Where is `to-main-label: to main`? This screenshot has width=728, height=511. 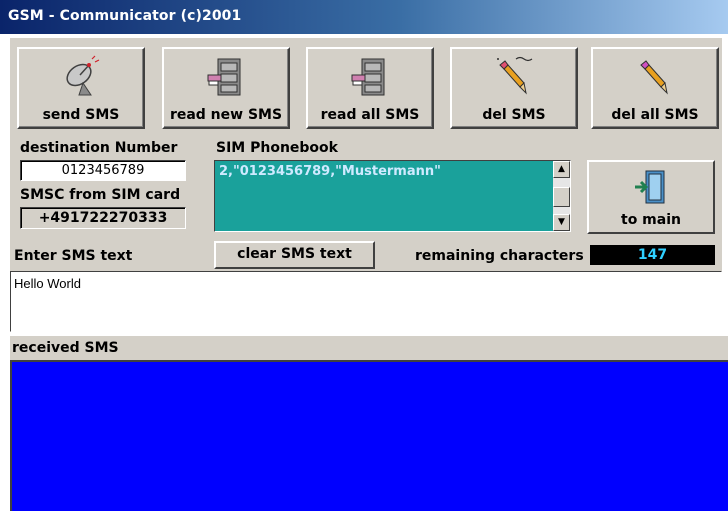 to-main-label: to main is located at coordinates (651, 220).